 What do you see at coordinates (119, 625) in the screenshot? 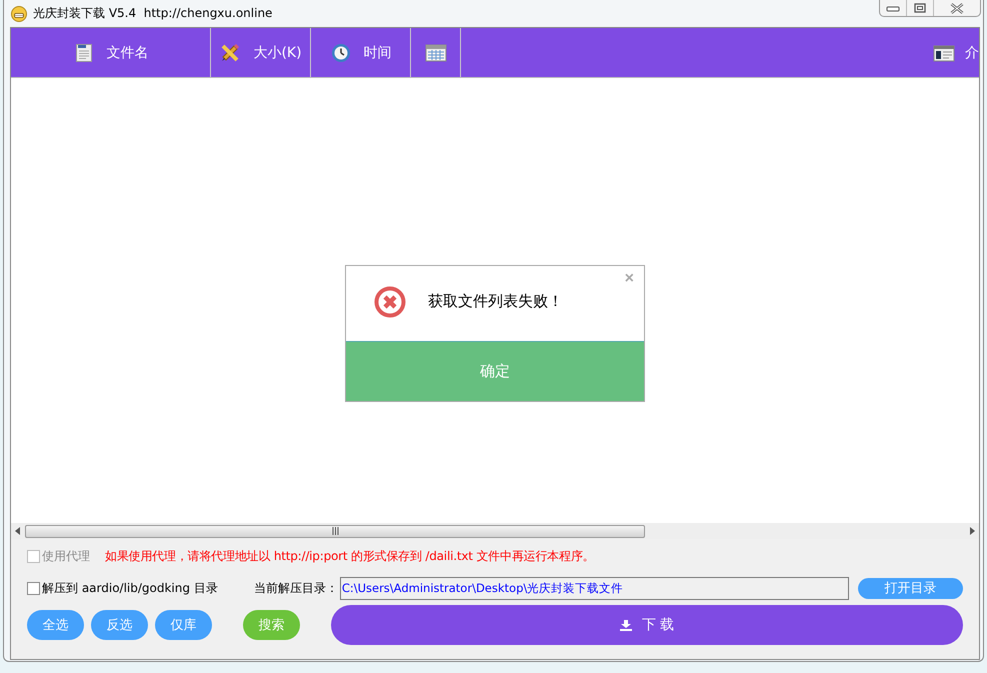
I see `action-button: 反选` at bounding box center [119, 625].